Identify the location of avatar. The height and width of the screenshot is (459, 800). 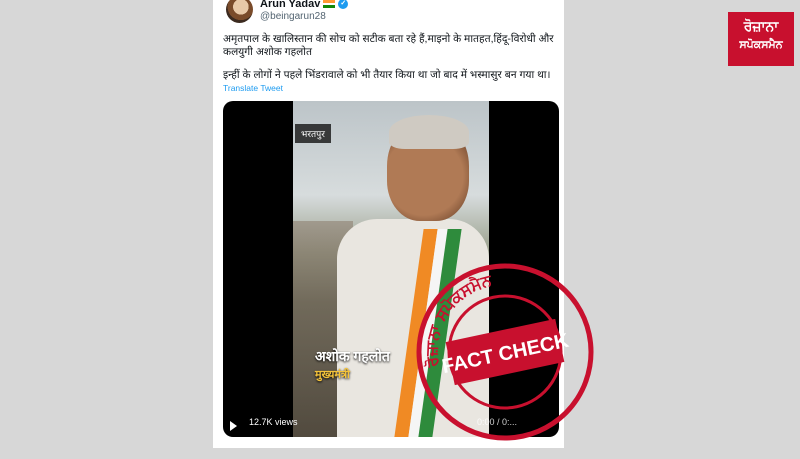
(239, 11).